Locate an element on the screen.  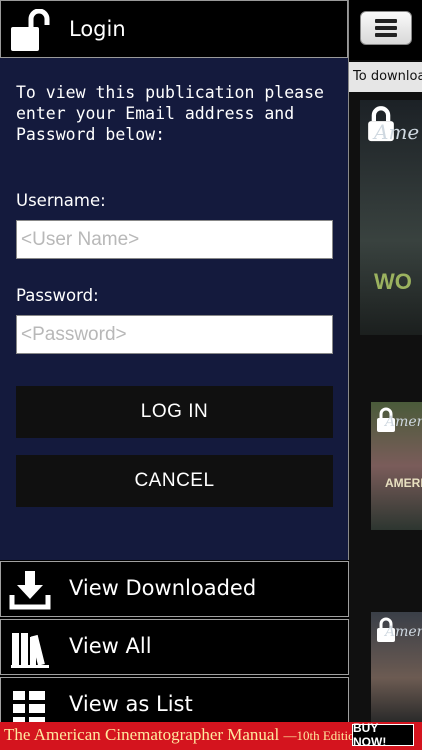
publication-grid: Ame WO Americ AMERIC Americ is located at coordinates (385, 407).